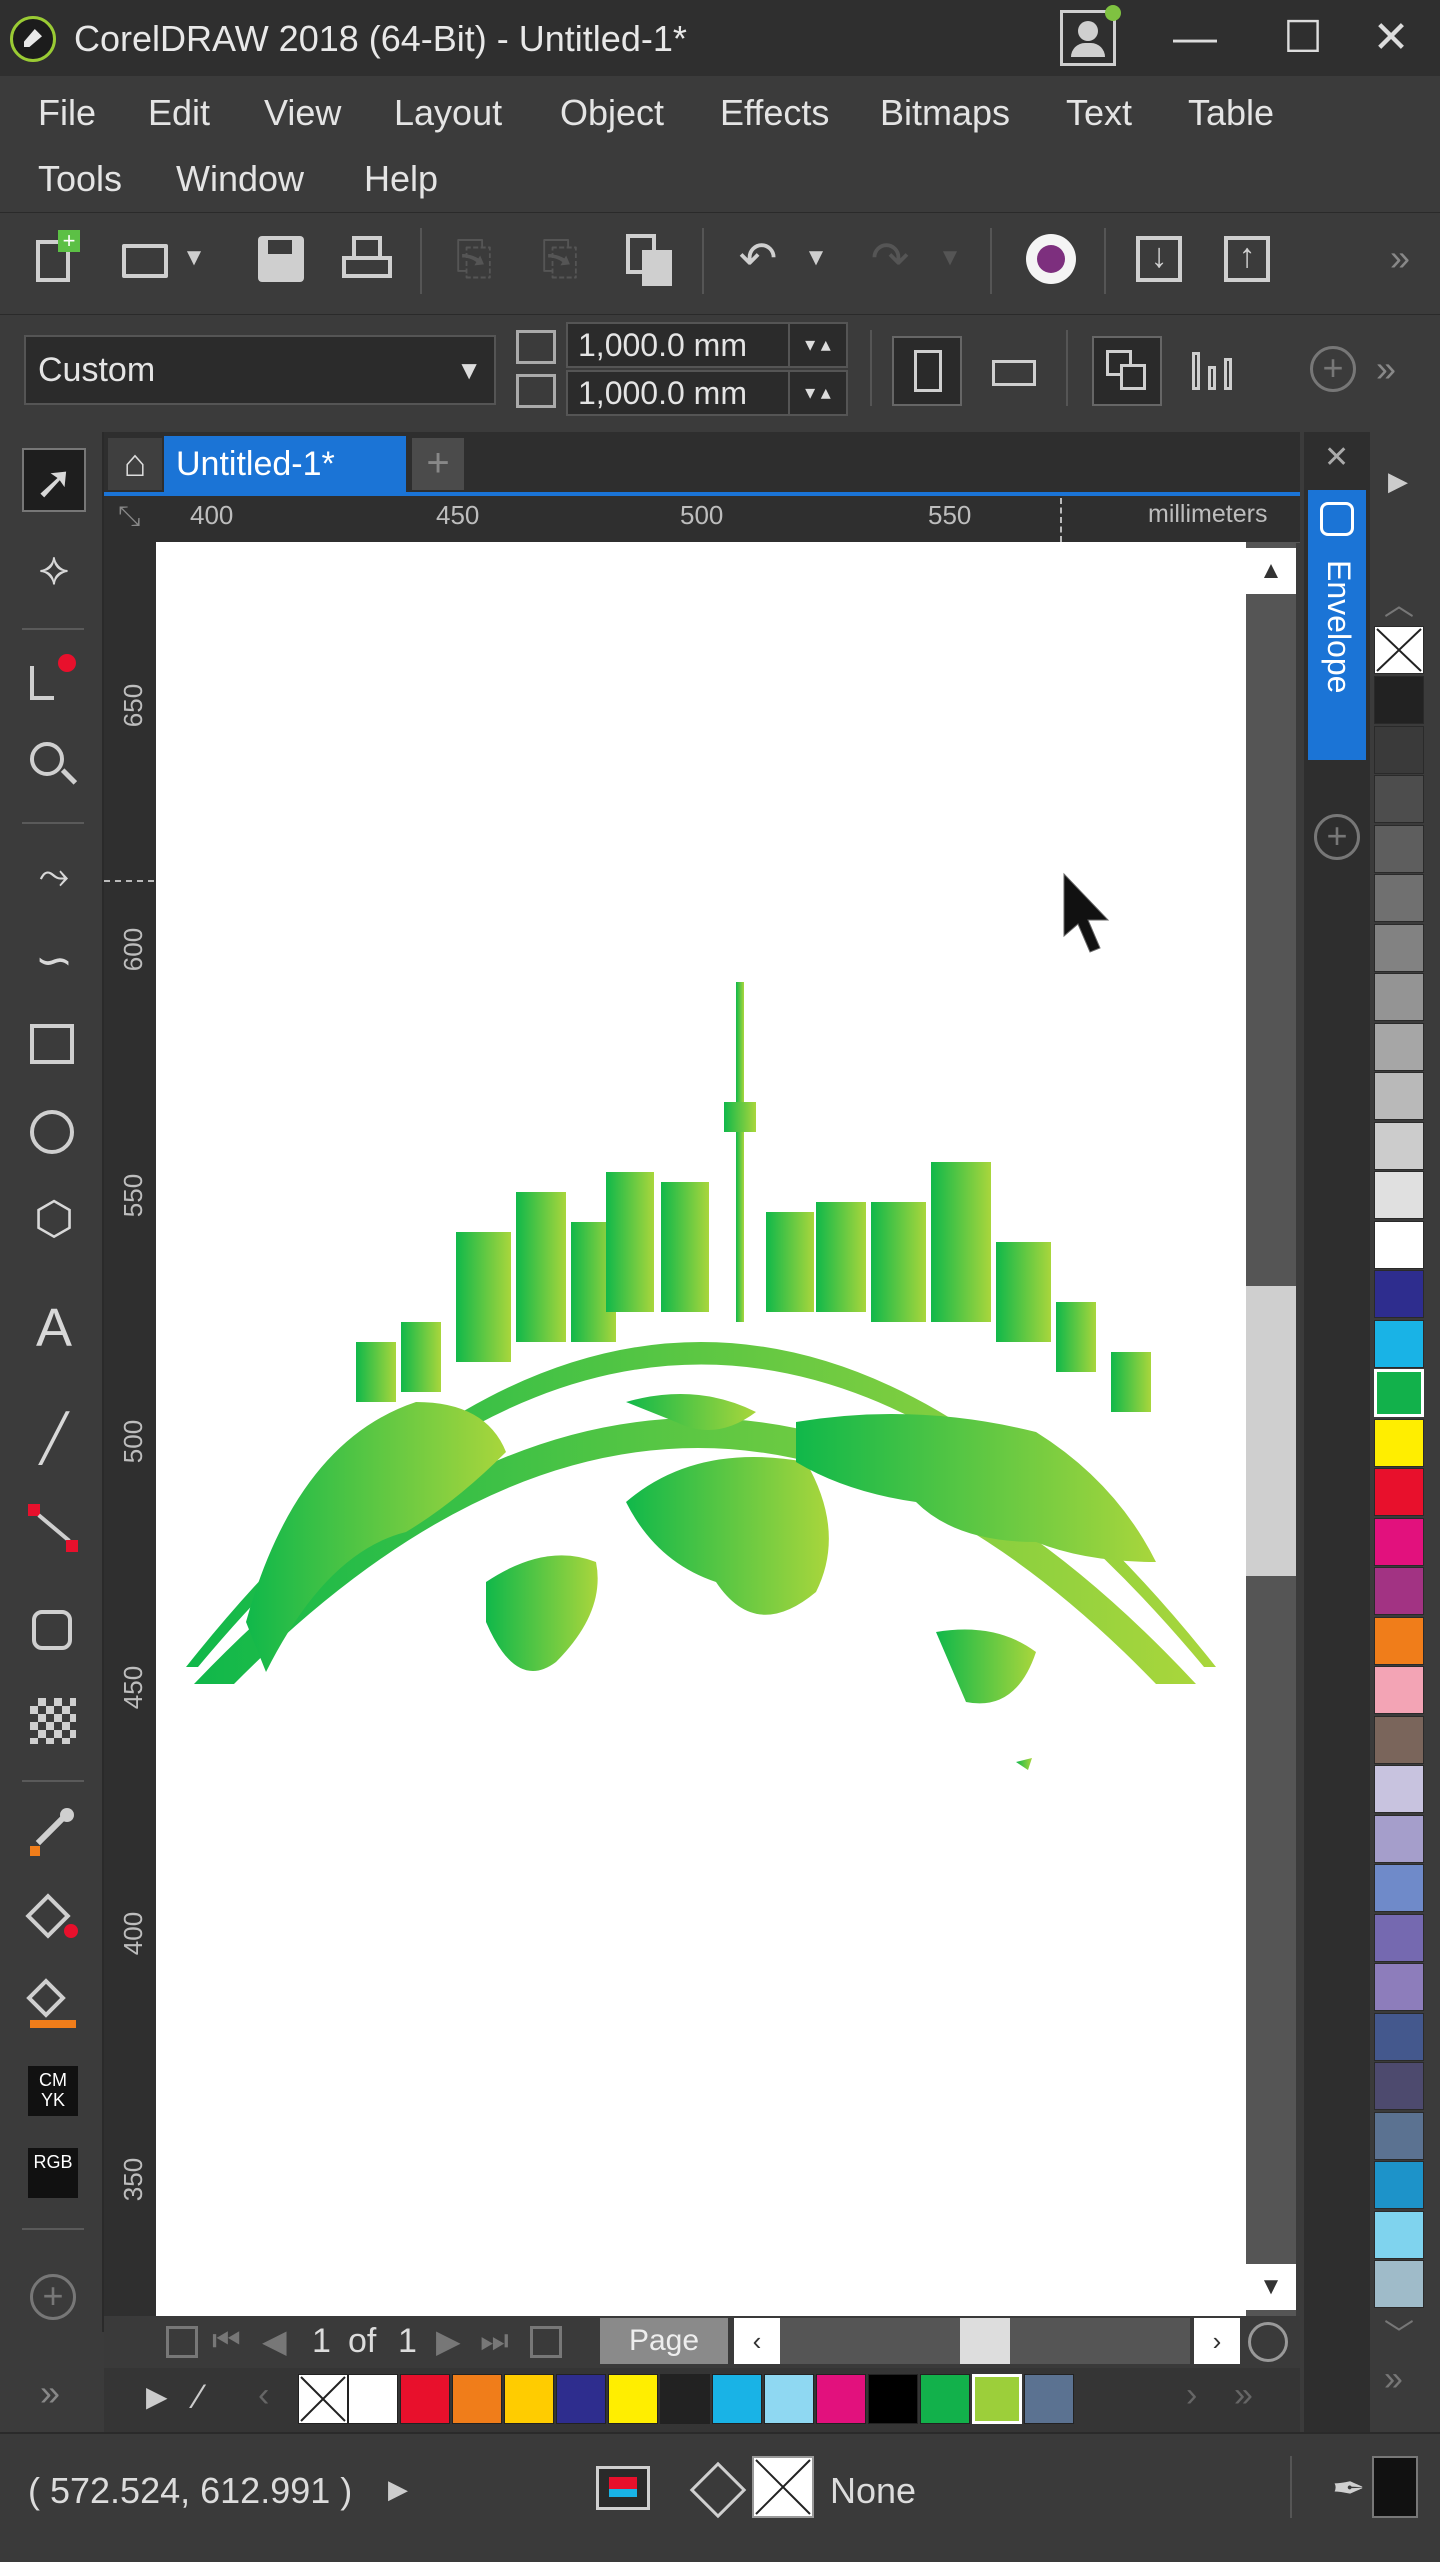 Image resolution: width=1440 pixels, height=2562 pixels. Describe the element at coordinates (681, 393) in the screenshot. I see `page-height-field: 1,000.0 mm` at that location.